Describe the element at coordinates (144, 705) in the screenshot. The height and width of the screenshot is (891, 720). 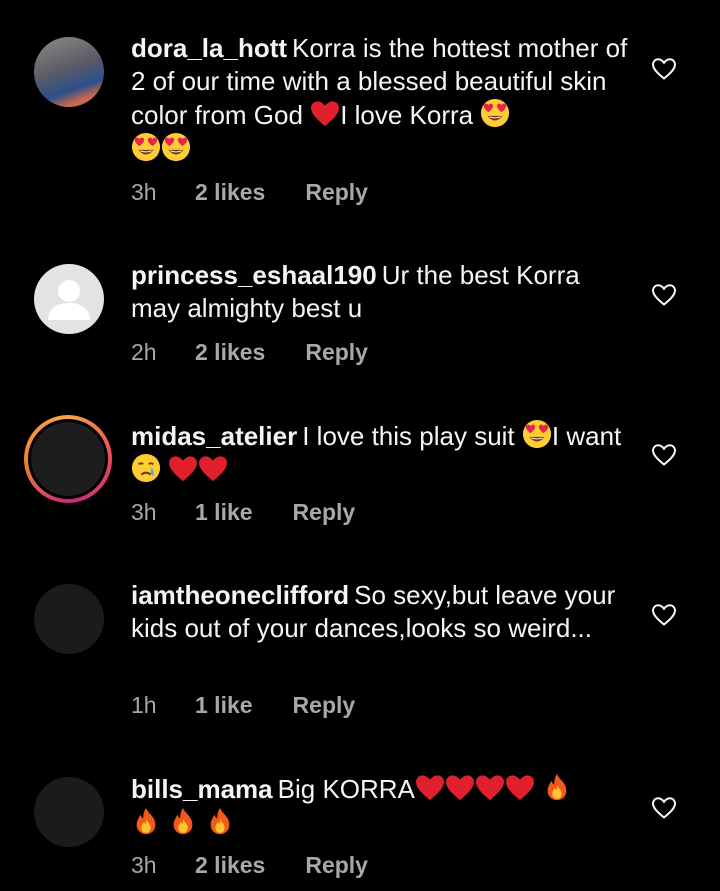
I see `comment-time: 1h` at that location.